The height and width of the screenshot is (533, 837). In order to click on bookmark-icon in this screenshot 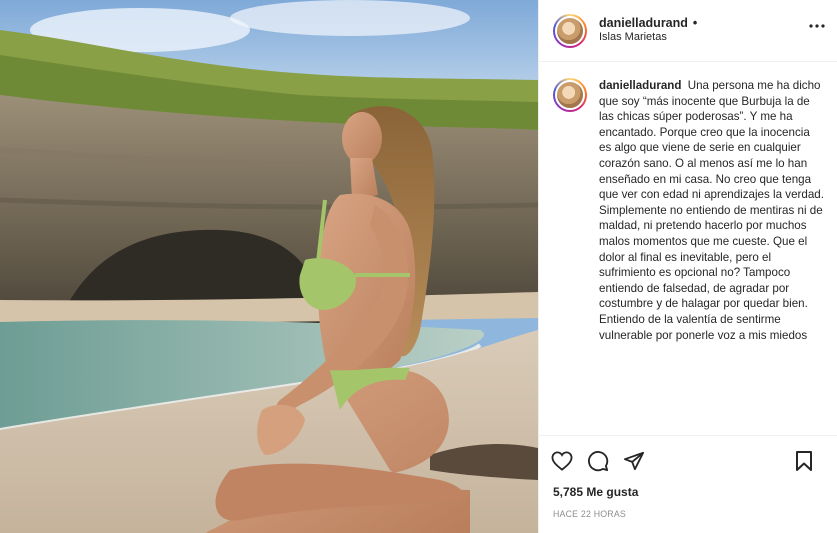, I will do `click(804, 461)`.